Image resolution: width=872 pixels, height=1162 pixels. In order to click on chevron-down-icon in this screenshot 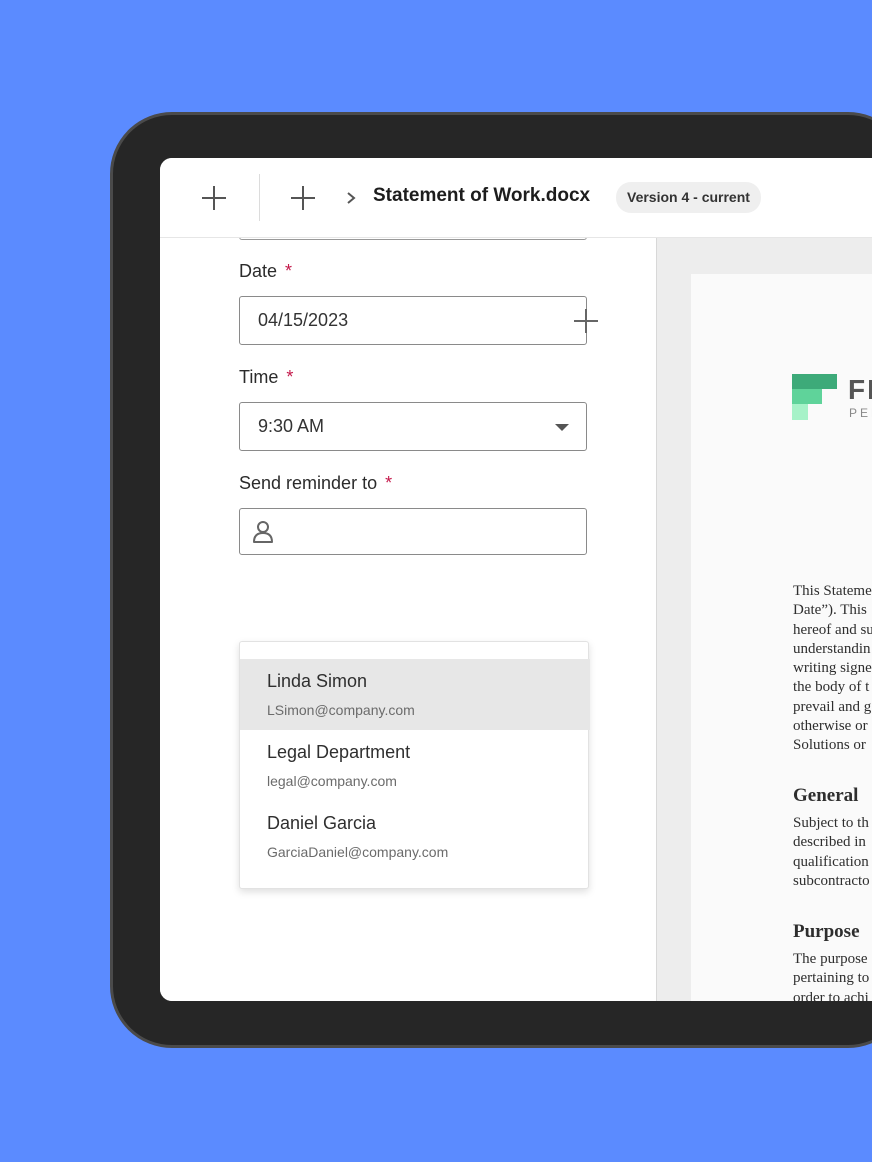, I will do `click(562, 427)`.